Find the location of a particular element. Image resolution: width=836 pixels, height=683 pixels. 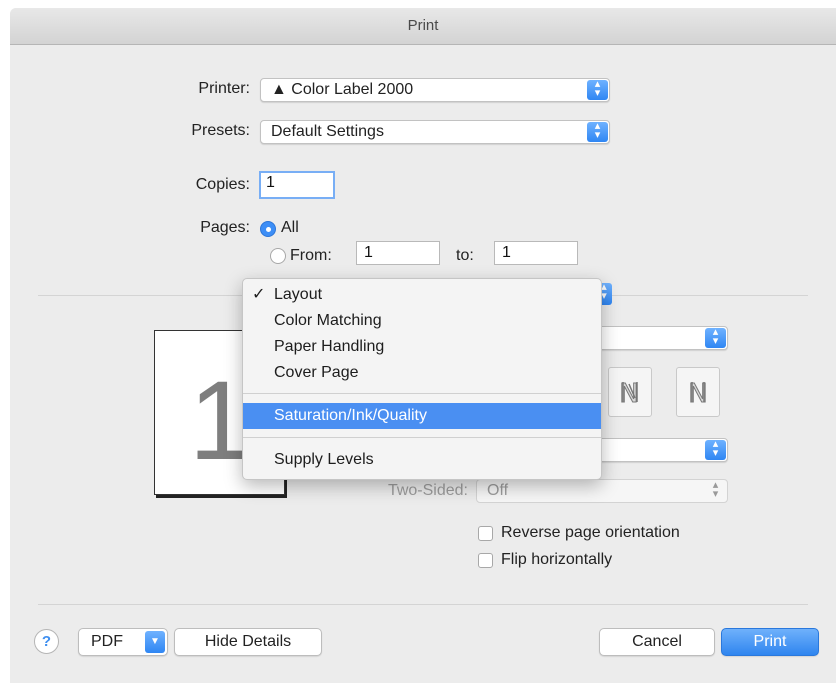

menu-item-supply-levels: Supply Levels is located at coordinates (422, 460).